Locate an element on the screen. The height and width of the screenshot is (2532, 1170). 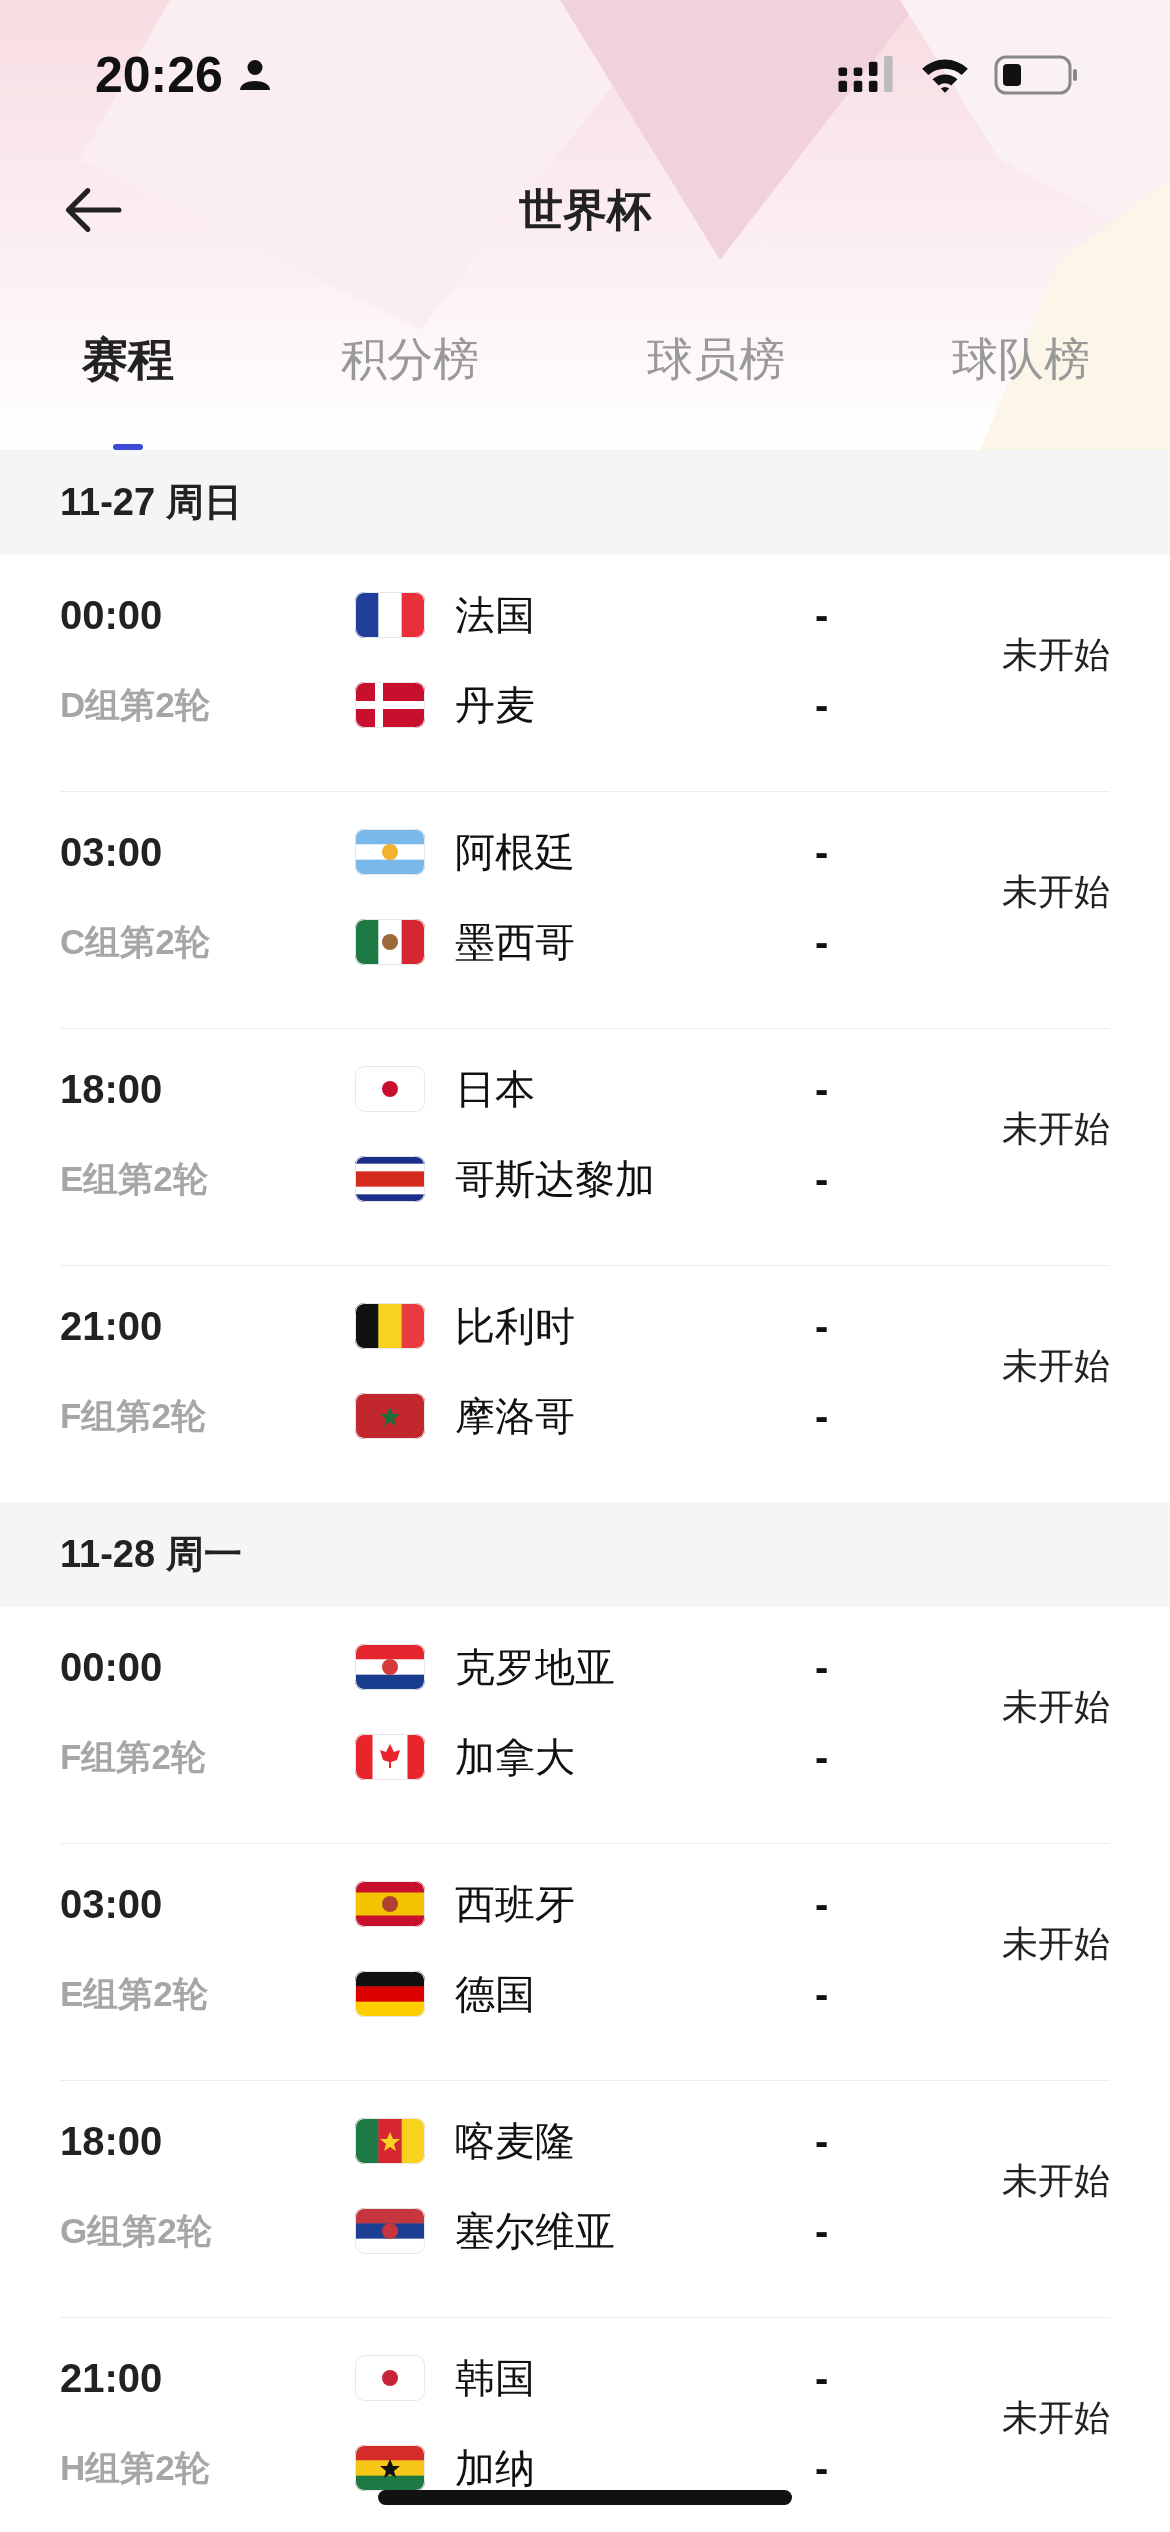
match-round: D组第2轮 is located at coordinates (135, 704).